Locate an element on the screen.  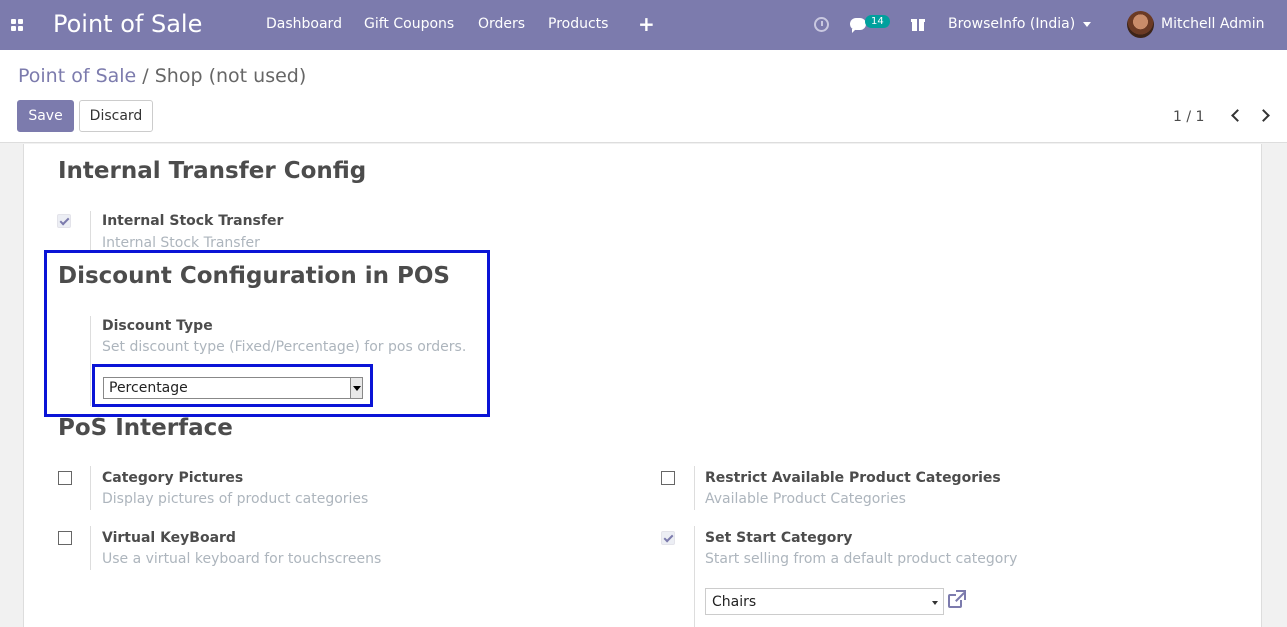
section-title-pos-interface: PoS Interface is located at coordinates (145, 428).